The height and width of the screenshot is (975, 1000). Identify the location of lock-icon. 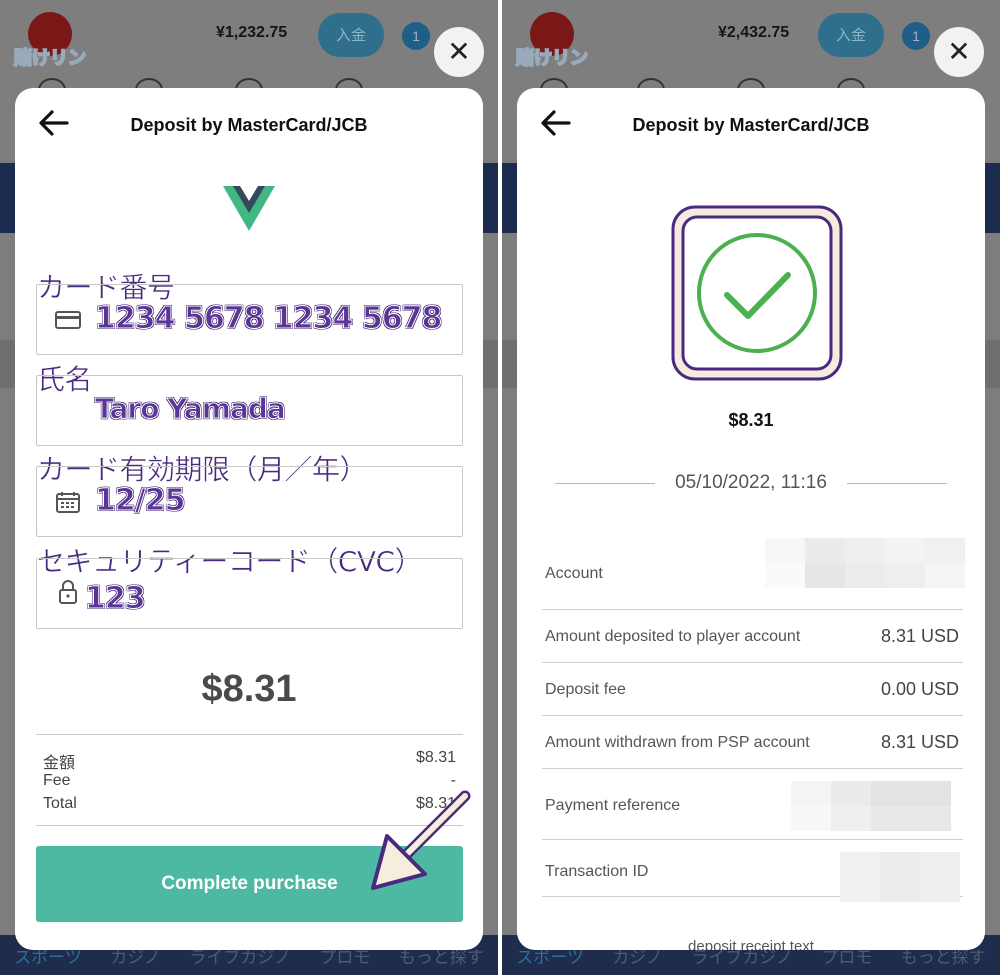
(68, 592).